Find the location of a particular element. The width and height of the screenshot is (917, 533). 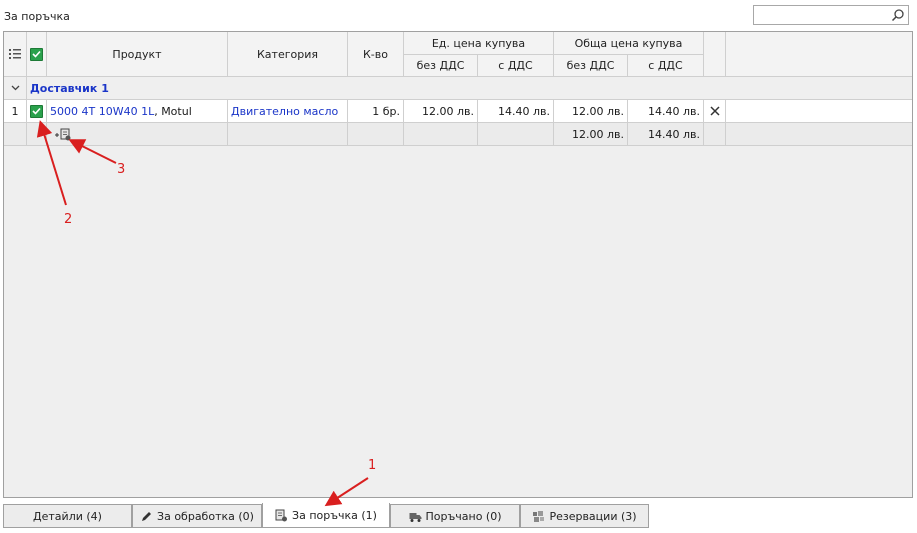

tab-label: Поръчано (0) is located at coordinates (463, 516).